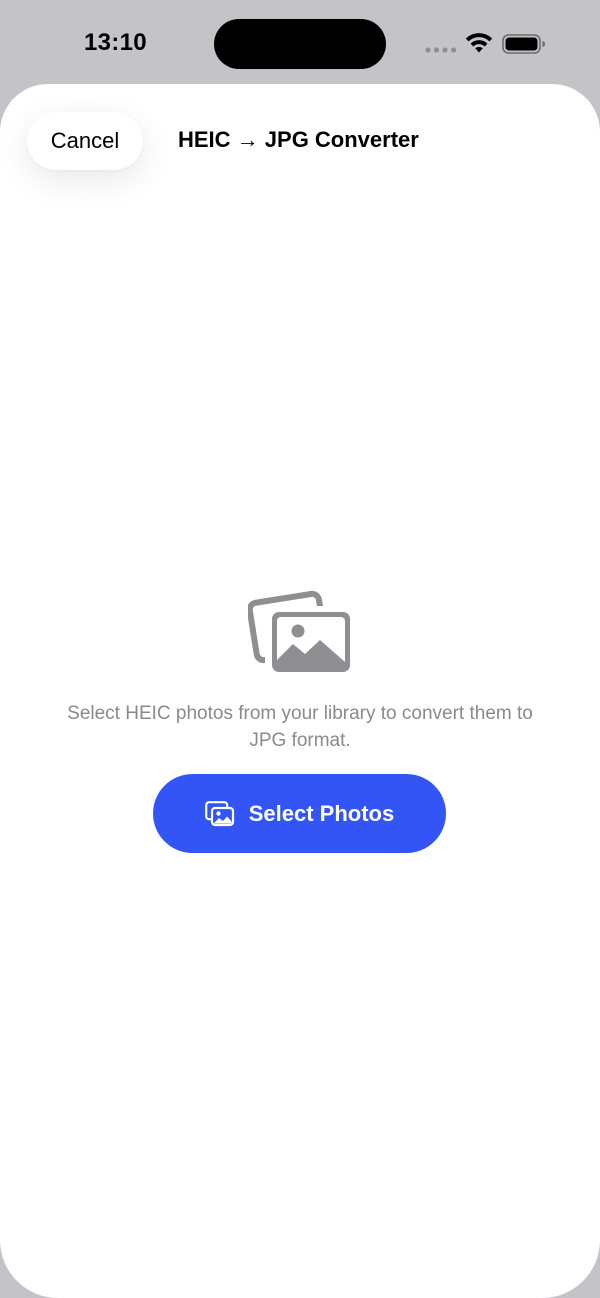 The image size is (600, 1298). What do you see at coordinates (219, 813) in the screenshot?
I see `photos-icon` at bounding box center [219, 813].